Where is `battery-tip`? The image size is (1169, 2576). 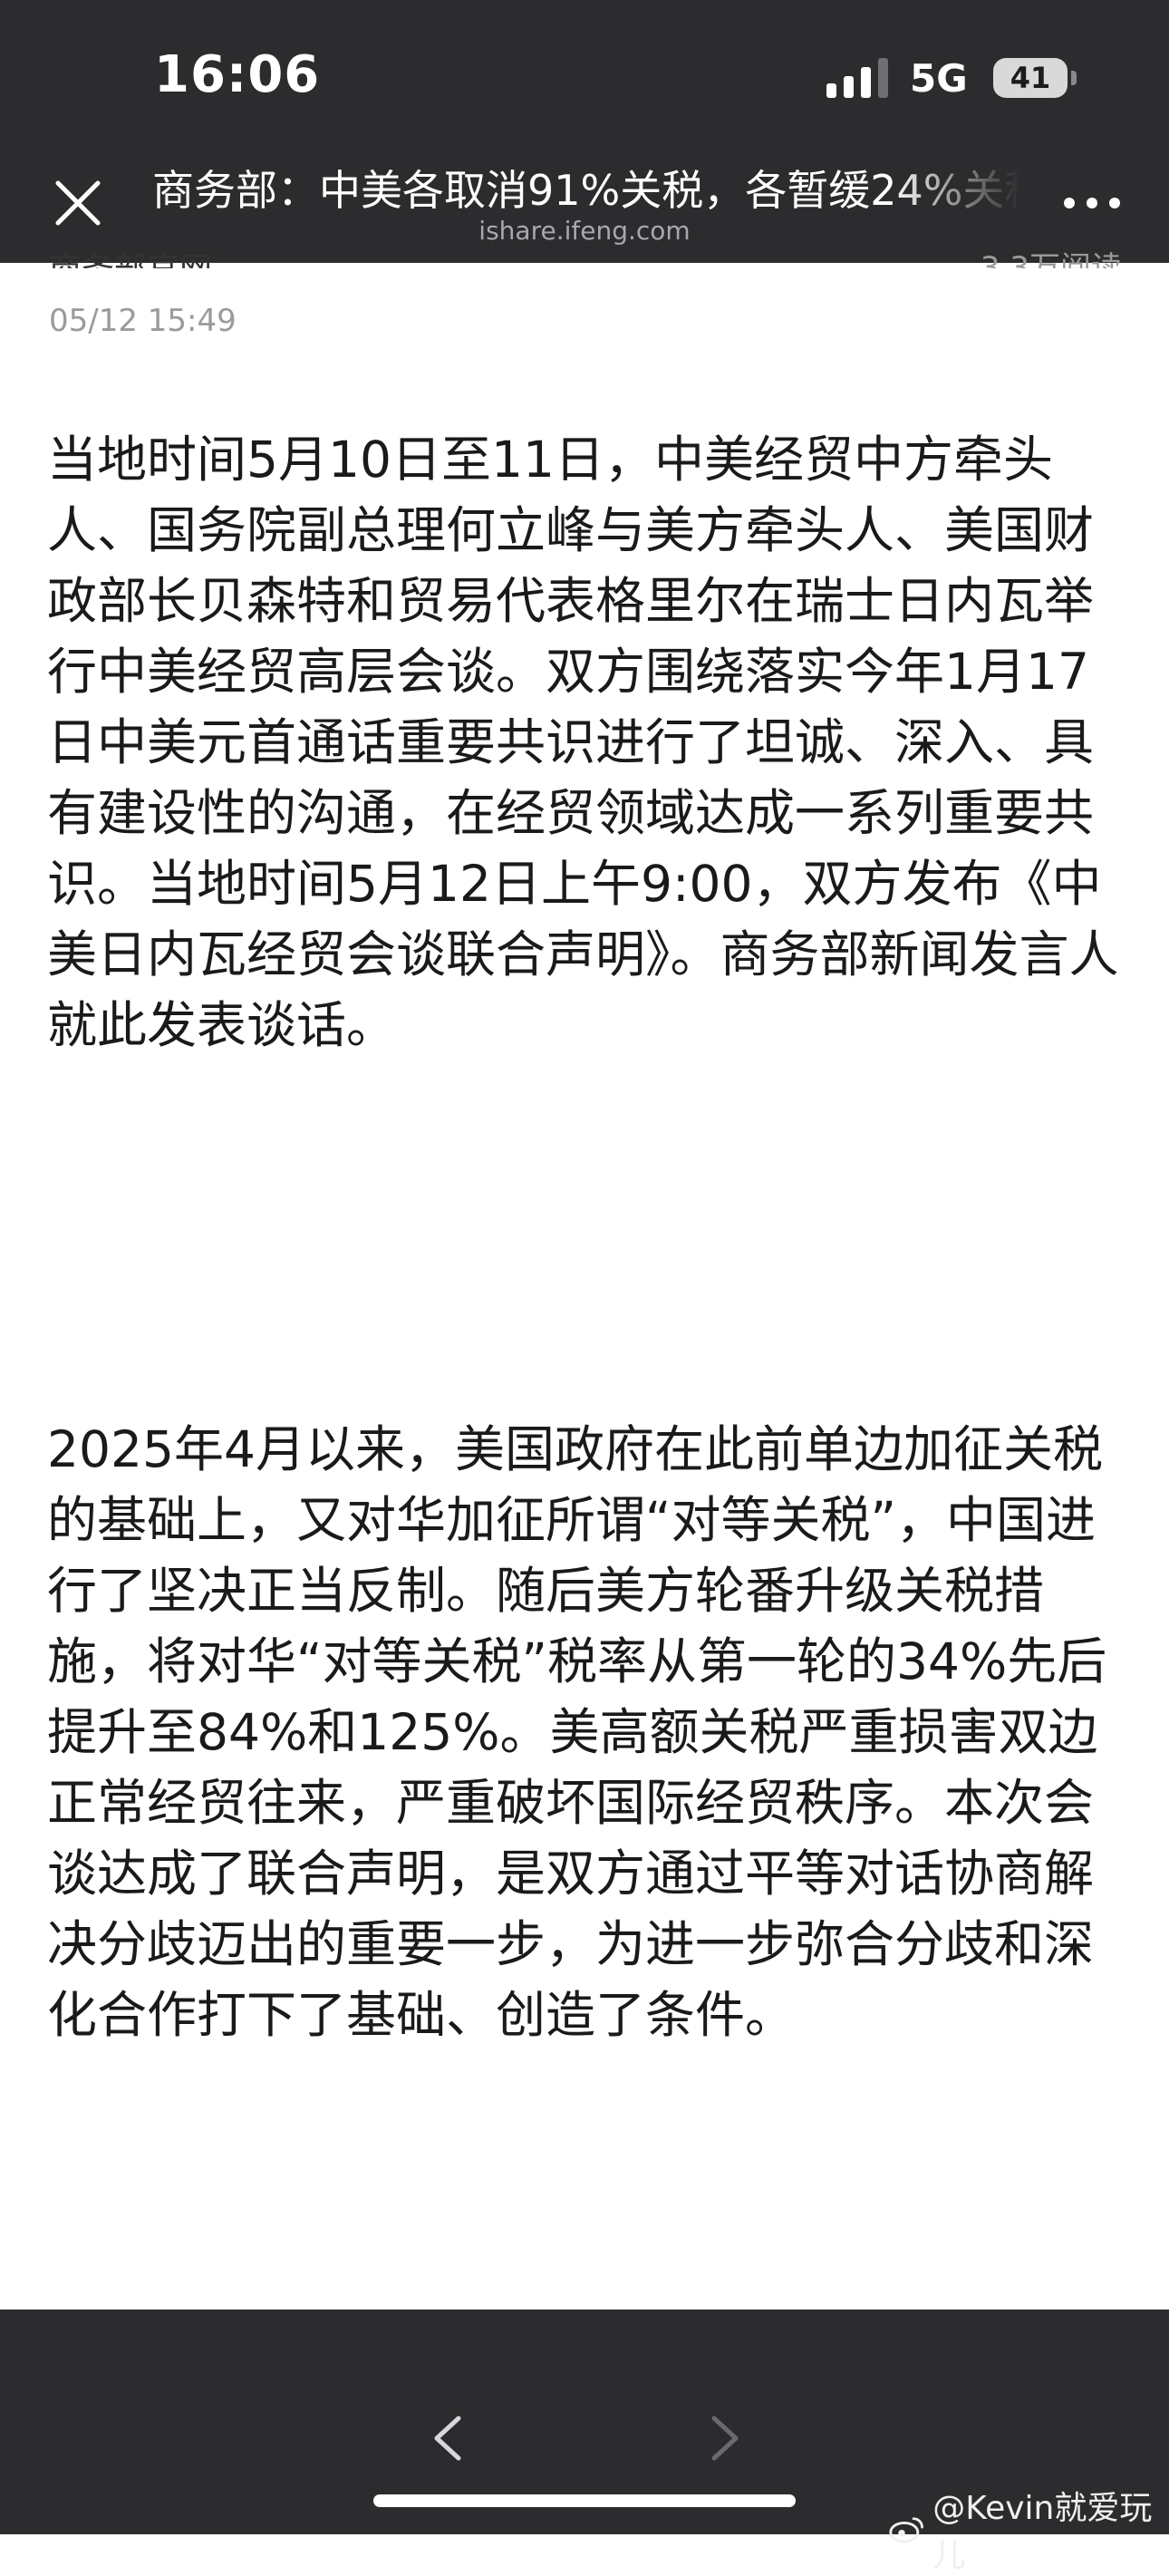 battery-tip is located at coordinates (1074, 78).